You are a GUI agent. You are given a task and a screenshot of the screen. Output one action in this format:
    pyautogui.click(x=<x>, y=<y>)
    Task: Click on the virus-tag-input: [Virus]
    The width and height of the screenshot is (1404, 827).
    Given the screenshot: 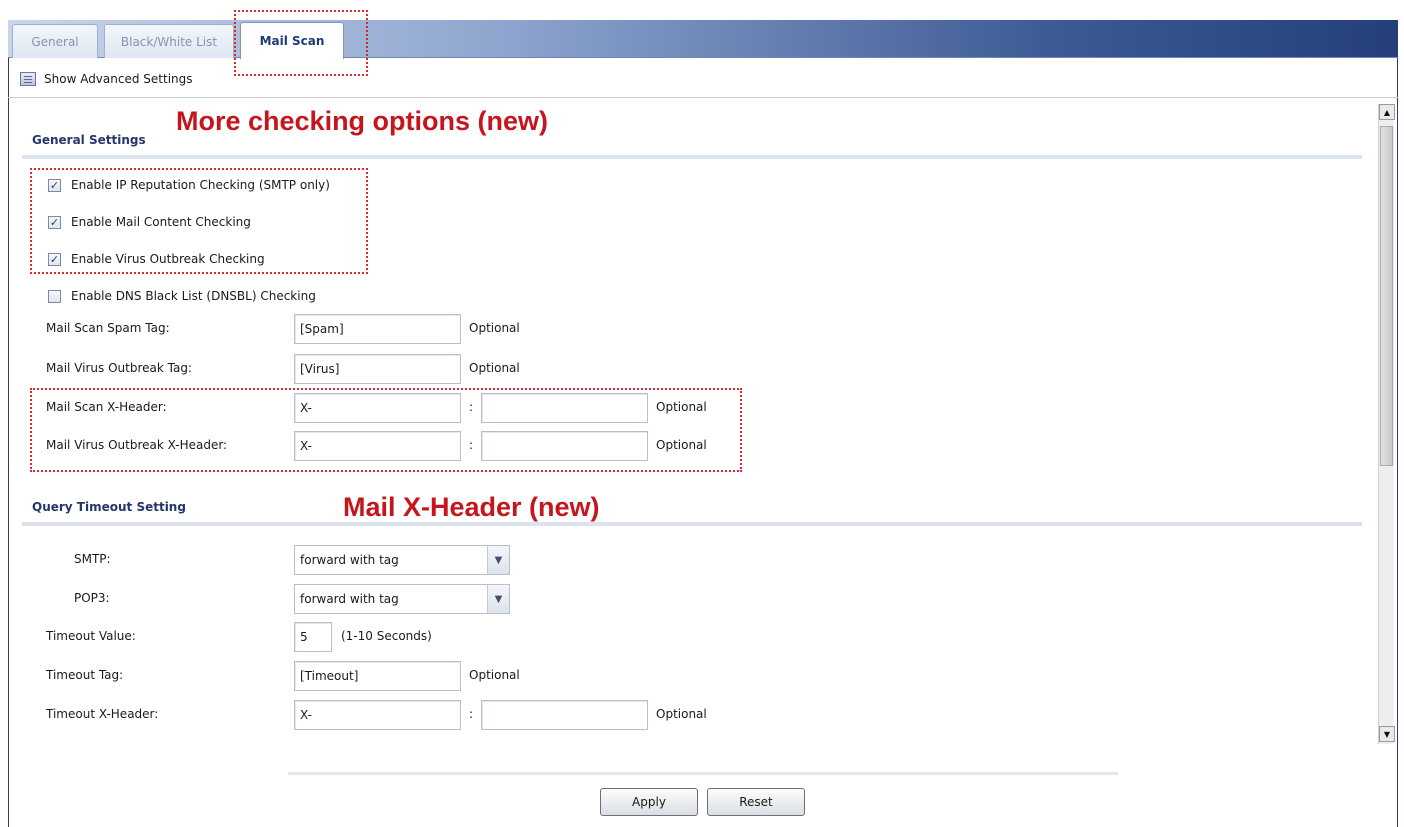 What is the action you would take?
    pyautogui.click(x=377, y=369)
    